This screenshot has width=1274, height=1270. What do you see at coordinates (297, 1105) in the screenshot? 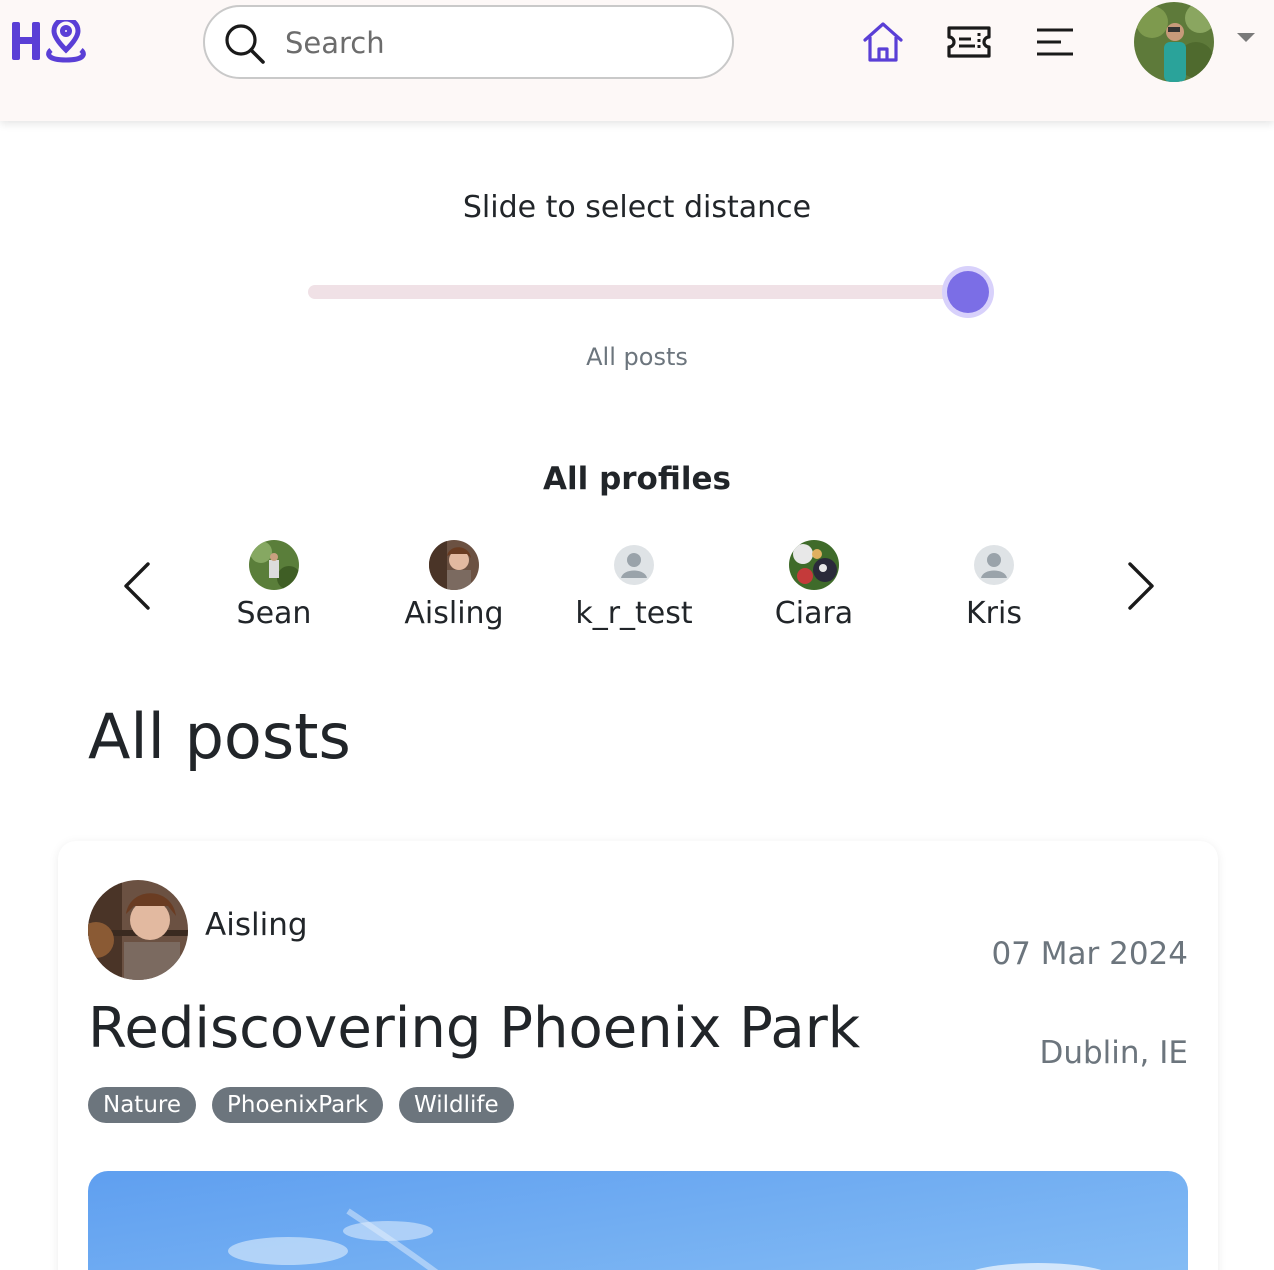
I see `tag-badge: PhoenixPark` at bounding box center [297, 1105].